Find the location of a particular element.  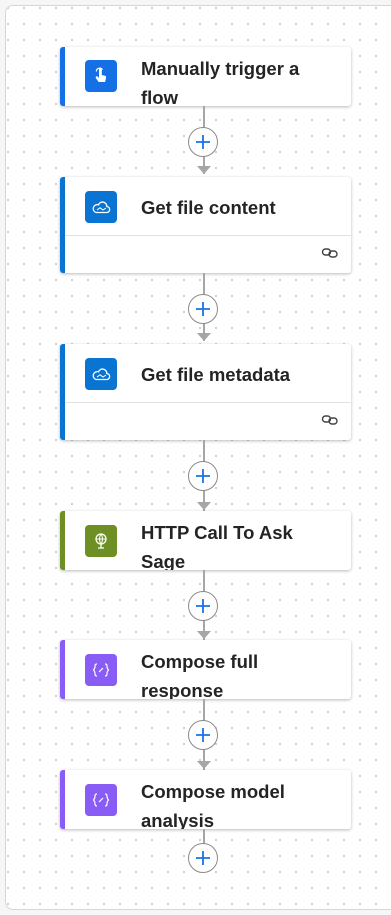

step-title: HTTP Call To Ask Sage is located at coordinates (217, 546).